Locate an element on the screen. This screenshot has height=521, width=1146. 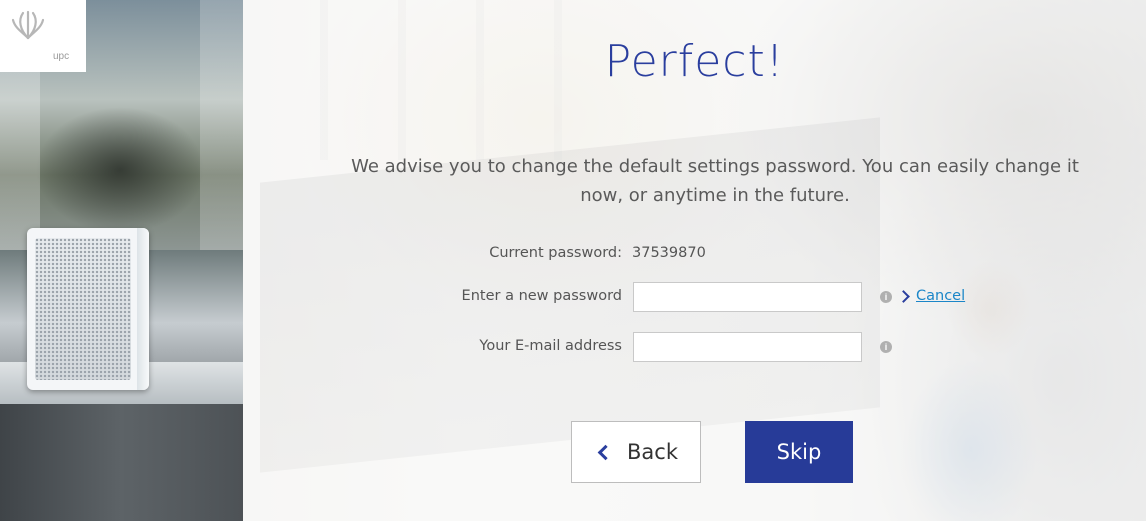
router-side is located at coordinates (143, 309).